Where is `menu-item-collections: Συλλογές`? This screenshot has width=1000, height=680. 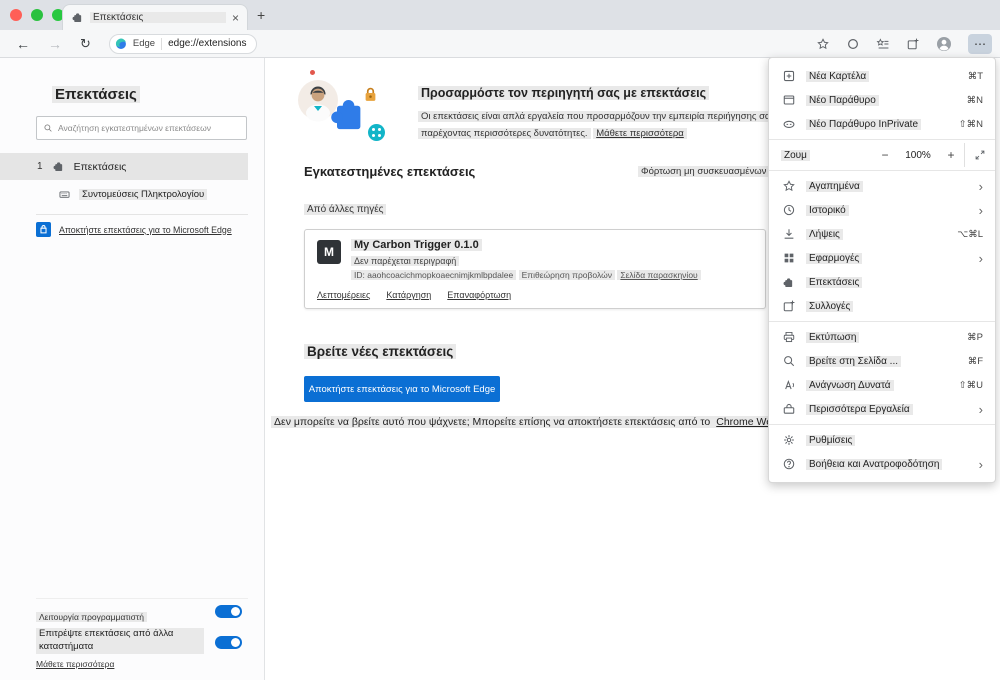
menu-item-collections: Συλλογές is located at coordinates (882, 306).